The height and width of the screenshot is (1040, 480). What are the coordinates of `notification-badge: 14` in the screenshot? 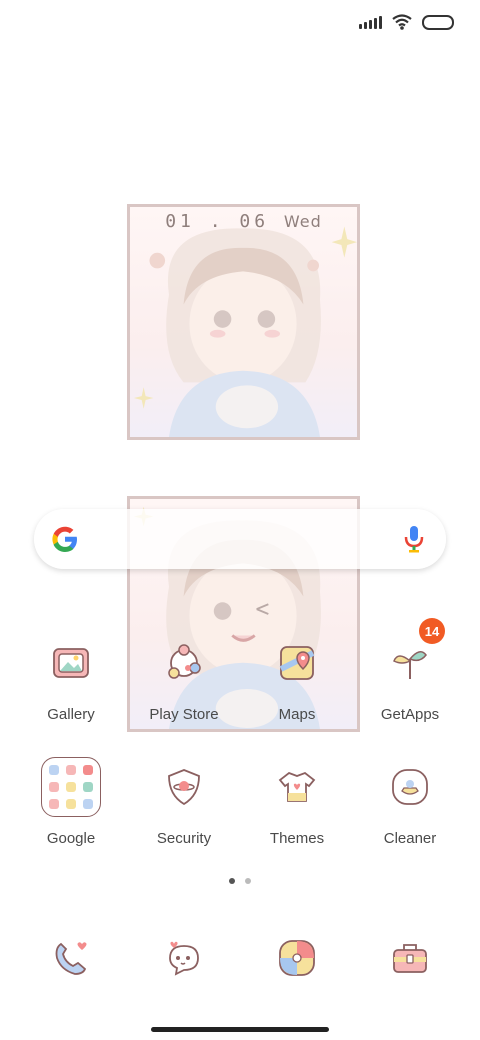 It's located at (432, 631).